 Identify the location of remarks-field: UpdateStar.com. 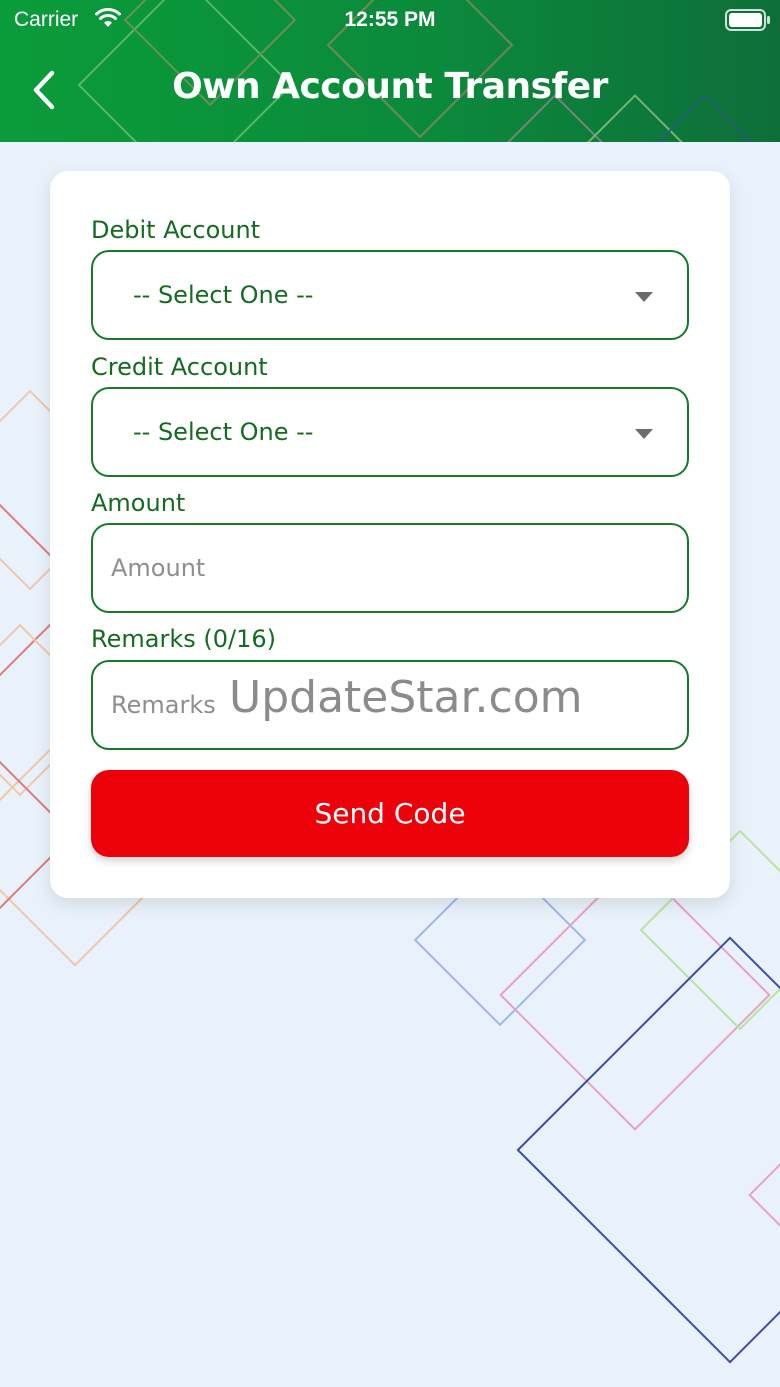
(390, 705).